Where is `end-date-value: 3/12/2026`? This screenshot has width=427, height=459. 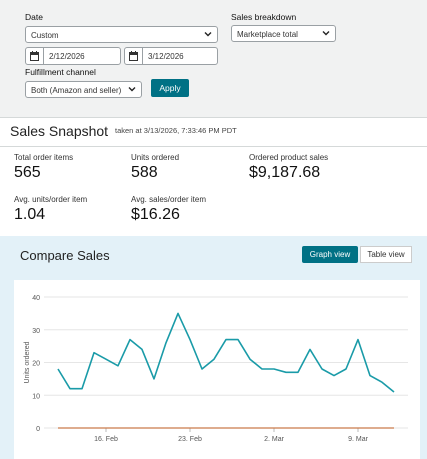 end-date-value: 3/12/2026 is located at coordinates (166, 56).